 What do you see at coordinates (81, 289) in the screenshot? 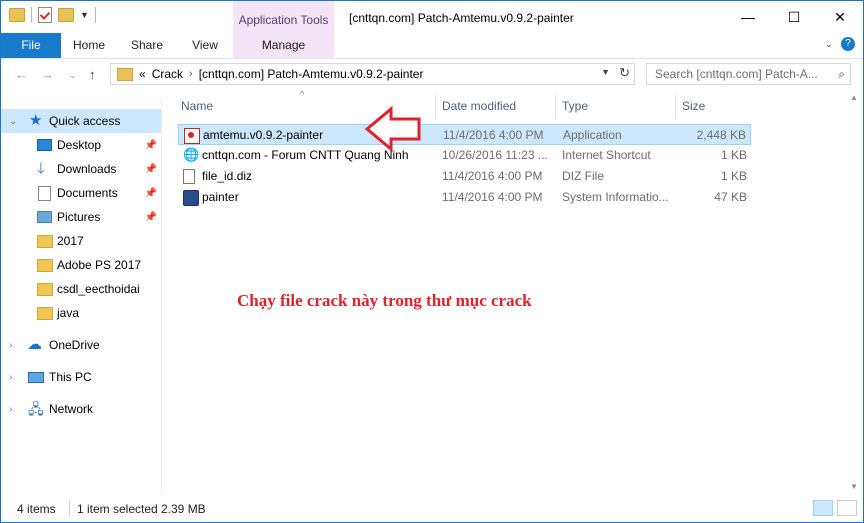
I see `sidebar-item-csdl-eecthoidai: csdl_eecthoidai` at bounding box center [81, 289].